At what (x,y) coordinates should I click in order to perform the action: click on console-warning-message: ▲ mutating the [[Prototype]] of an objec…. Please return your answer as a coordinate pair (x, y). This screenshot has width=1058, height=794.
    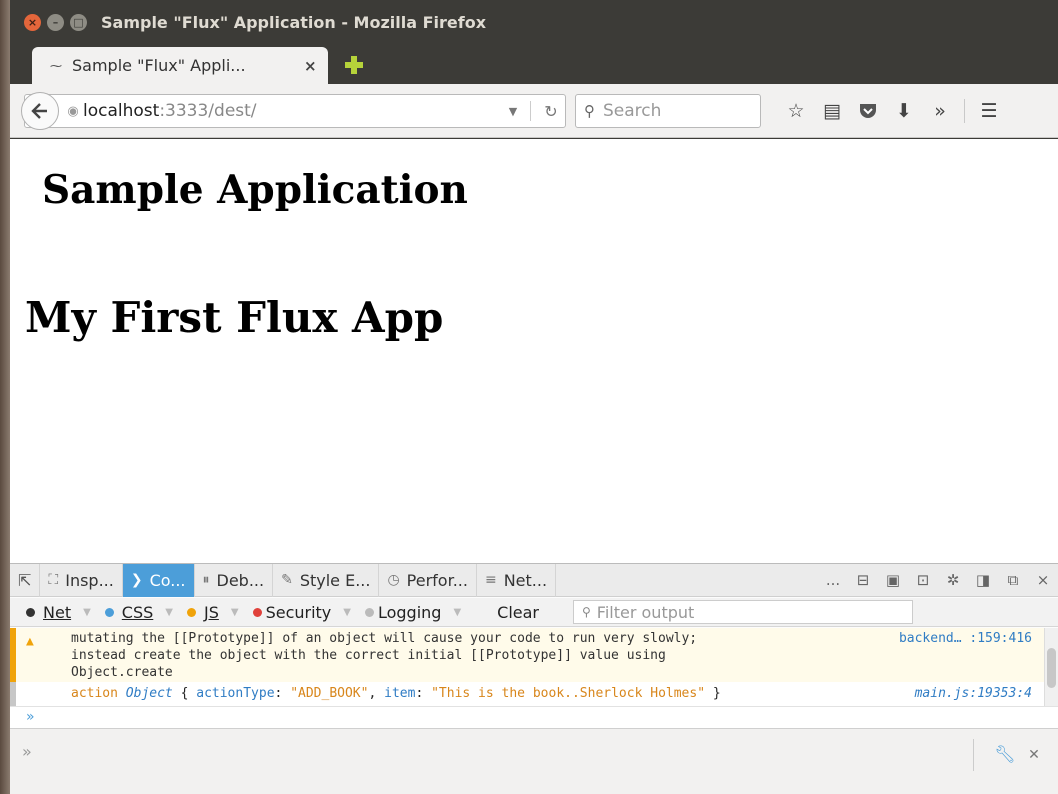
    Looking at the image, I should click on (527, 655).